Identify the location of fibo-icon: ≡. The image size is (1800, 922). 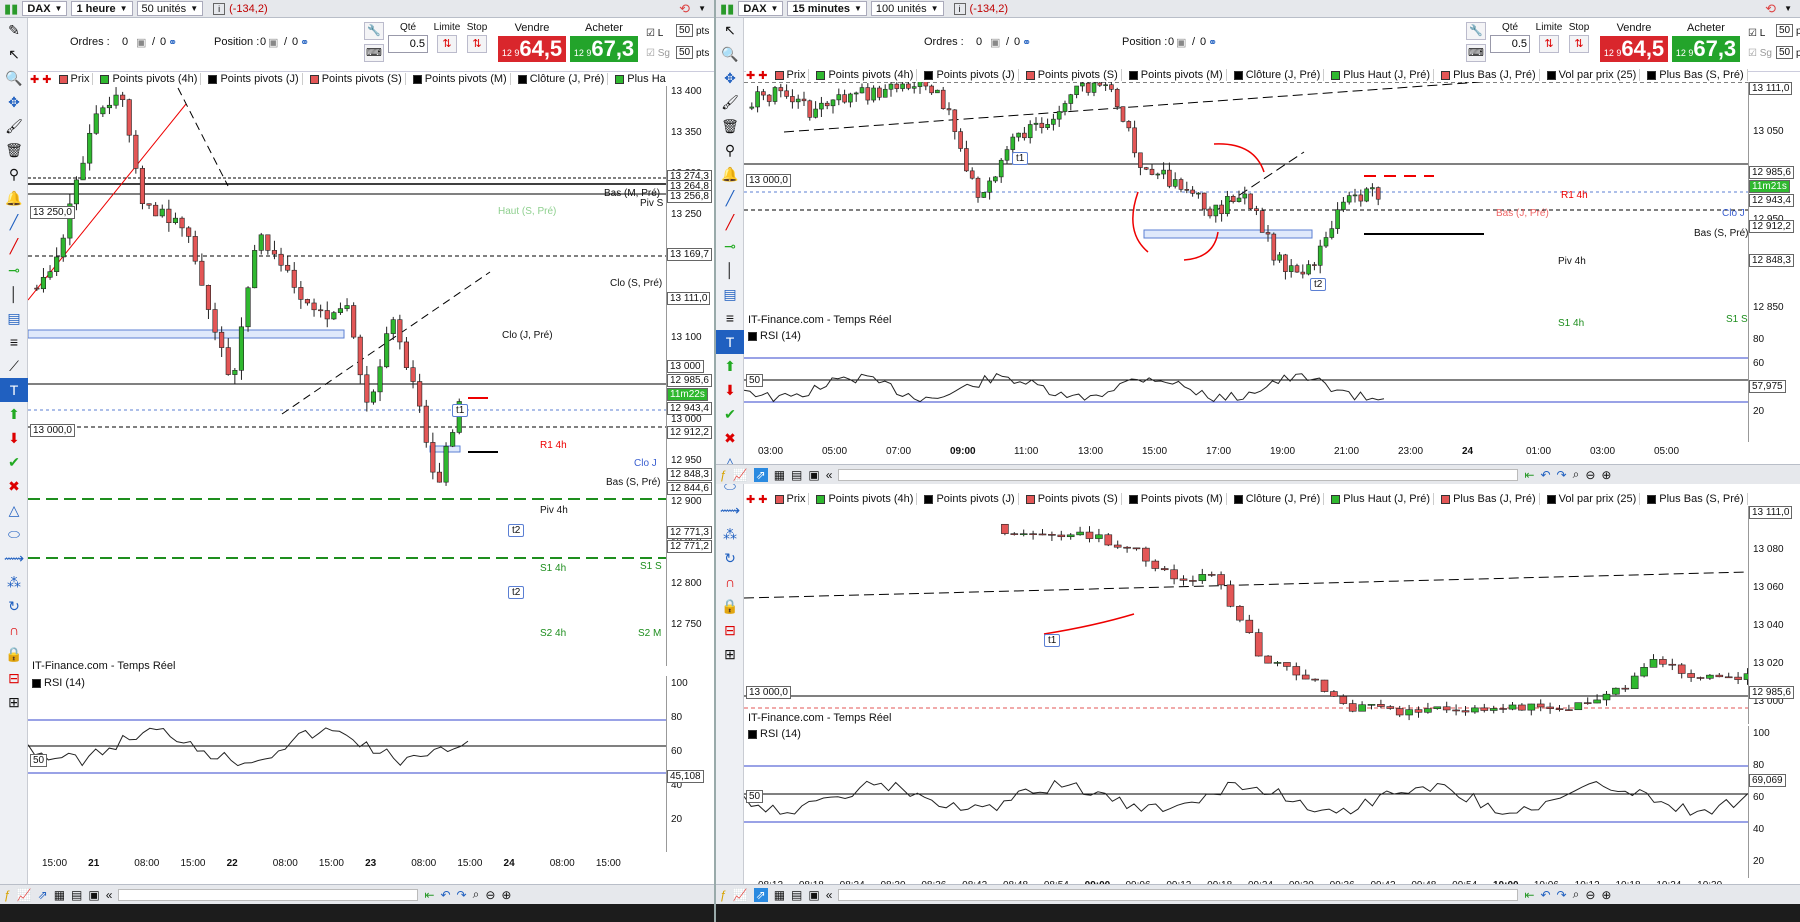
(14, 342).